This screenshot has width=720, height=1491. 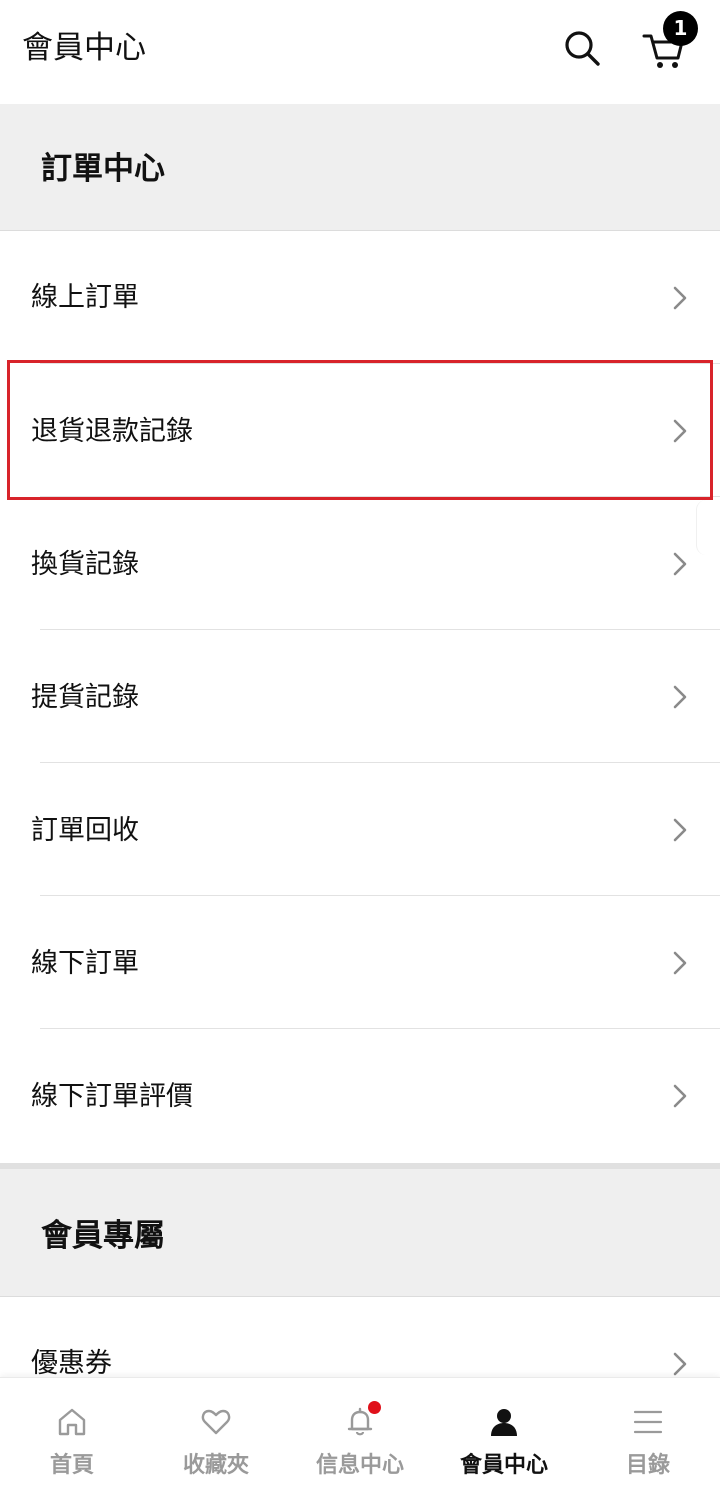 I want to click on list-item-return-refund-records: 退貨退款記錄, so click(x=360, y=430).